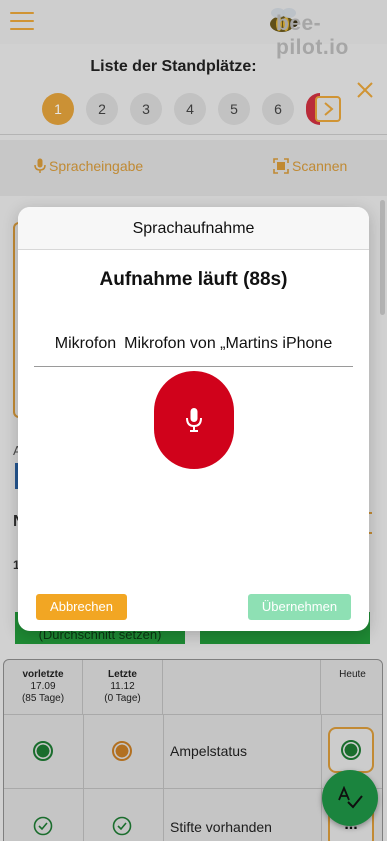 Image resolution: width=387 pixels, height=841 pixels. What do you see at coordinates (228, 343) in the screenshot?
I see `microphone-value: Mikrofon von „Martins iPhone` at bounding box center [228, 343].